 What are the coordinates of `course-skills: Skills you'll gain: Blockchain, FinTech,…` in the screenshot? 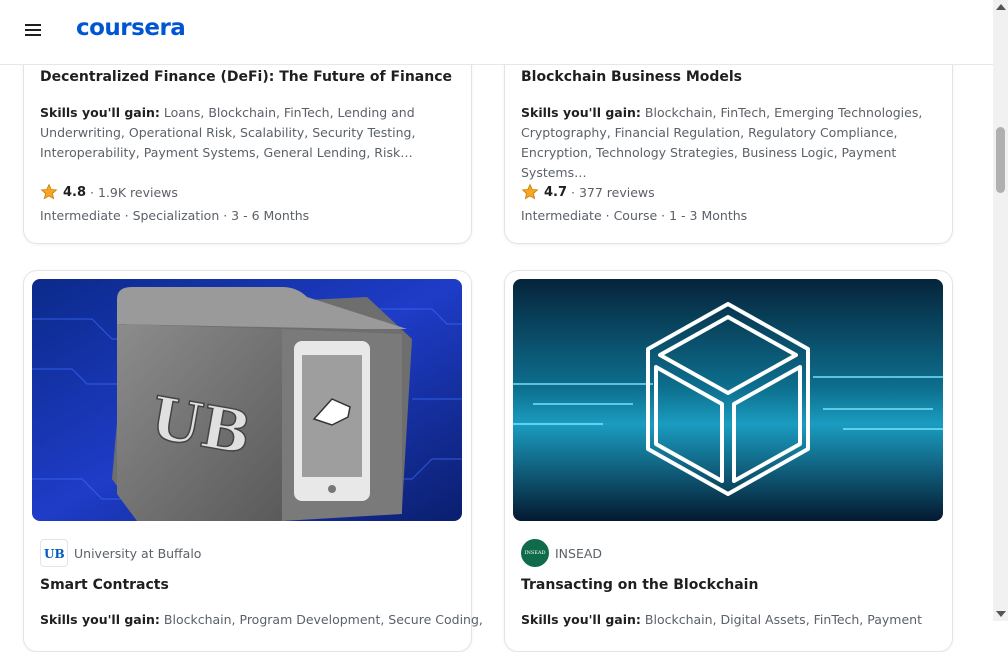 It's located at (731, 143).